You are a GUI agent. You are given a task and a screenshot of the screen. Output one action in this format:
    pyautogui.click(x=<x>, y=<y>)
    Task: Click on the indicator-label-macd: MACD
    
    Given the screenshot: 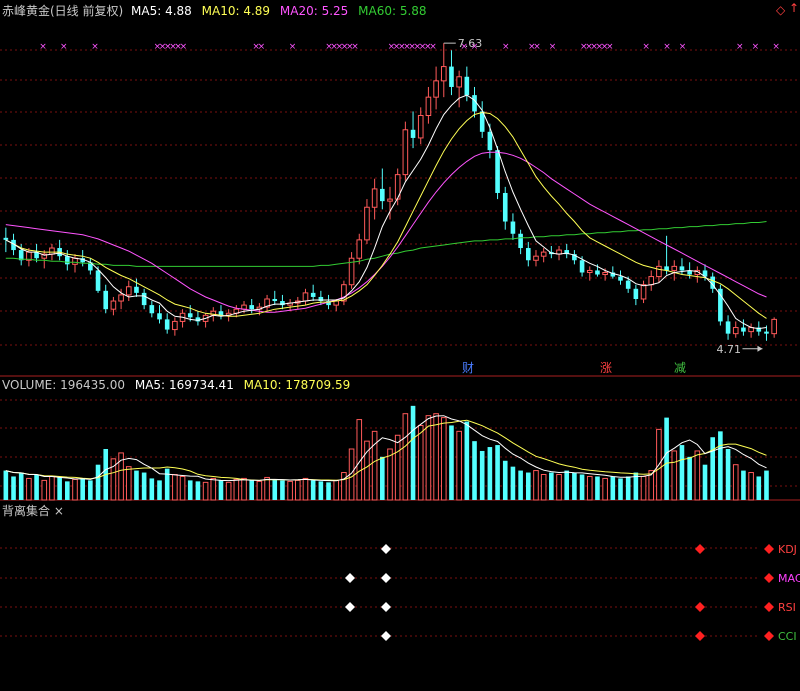 What is the action you would take?
    pyautogui.click(x=789, y=578)
    